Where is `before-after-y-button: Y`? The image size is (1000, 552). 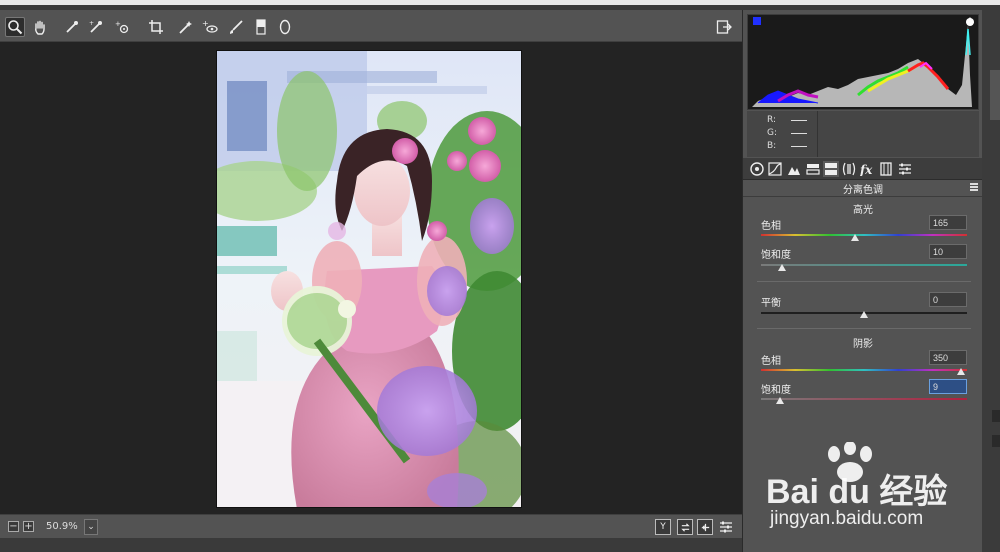 before-after-y-button: Y is located at coordinates (663, 527).